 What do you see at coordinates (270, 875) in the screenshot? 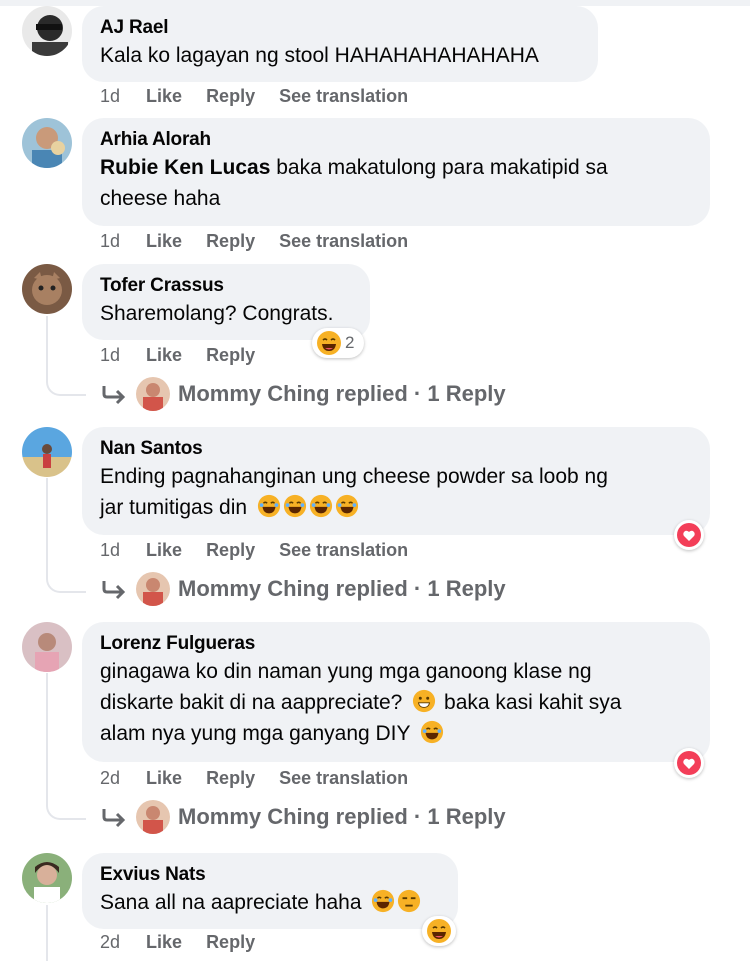
I see `comment-author: Exvius Nats` at bounding box center [270, 875].